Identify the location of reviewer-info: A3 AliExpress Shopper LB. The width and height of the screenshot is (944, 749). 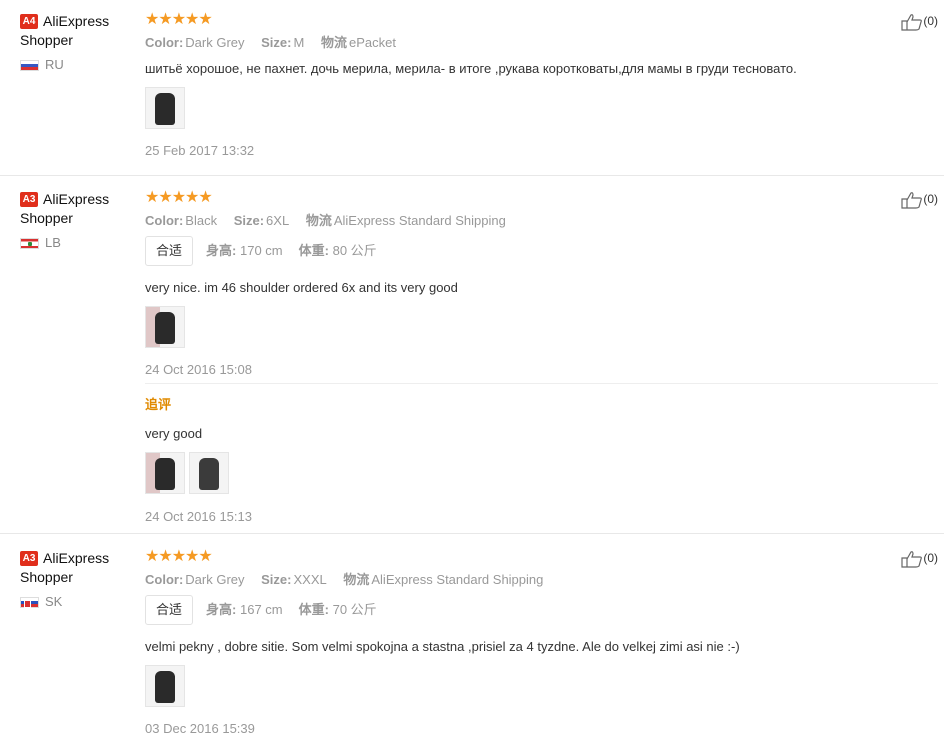
(80, 220).